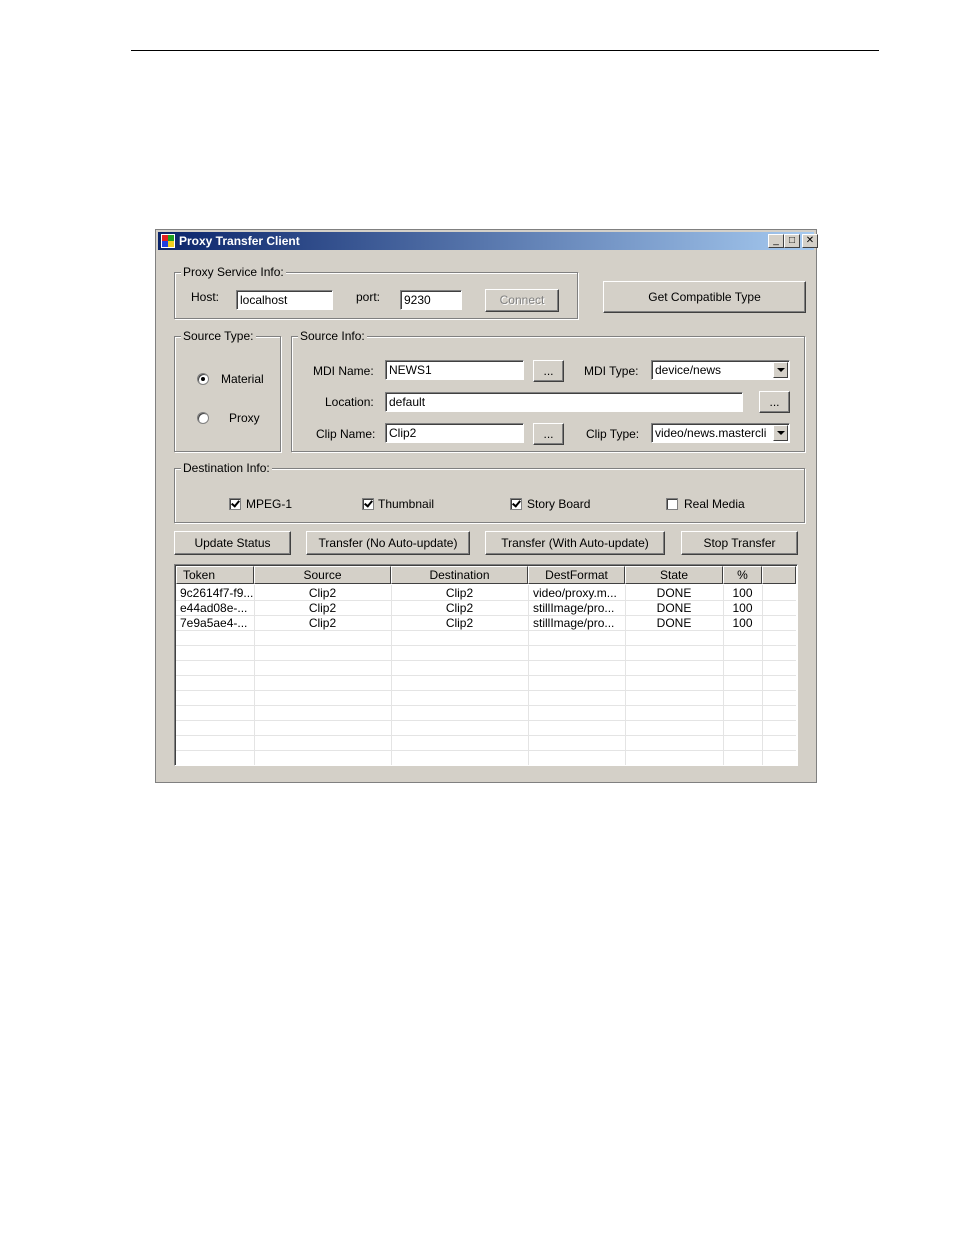 The height and width of the screenshot is (1235, 954). Describe the element at coordinates (674, 575) in the screenshot. I see `column-header-state: State` at that location.